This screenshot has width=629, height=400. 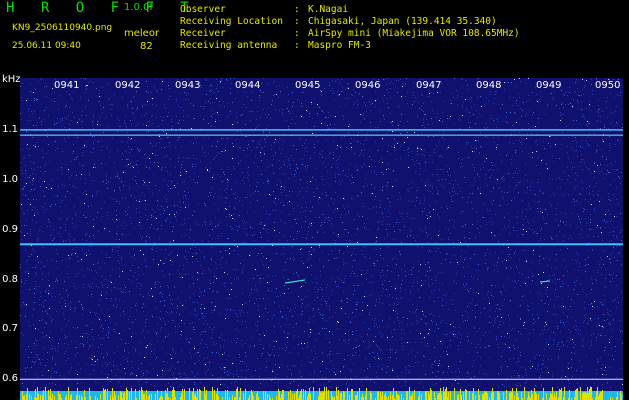 I want to click on datetime-label: 25.06.11 09:40, so click(x=46, y=46).